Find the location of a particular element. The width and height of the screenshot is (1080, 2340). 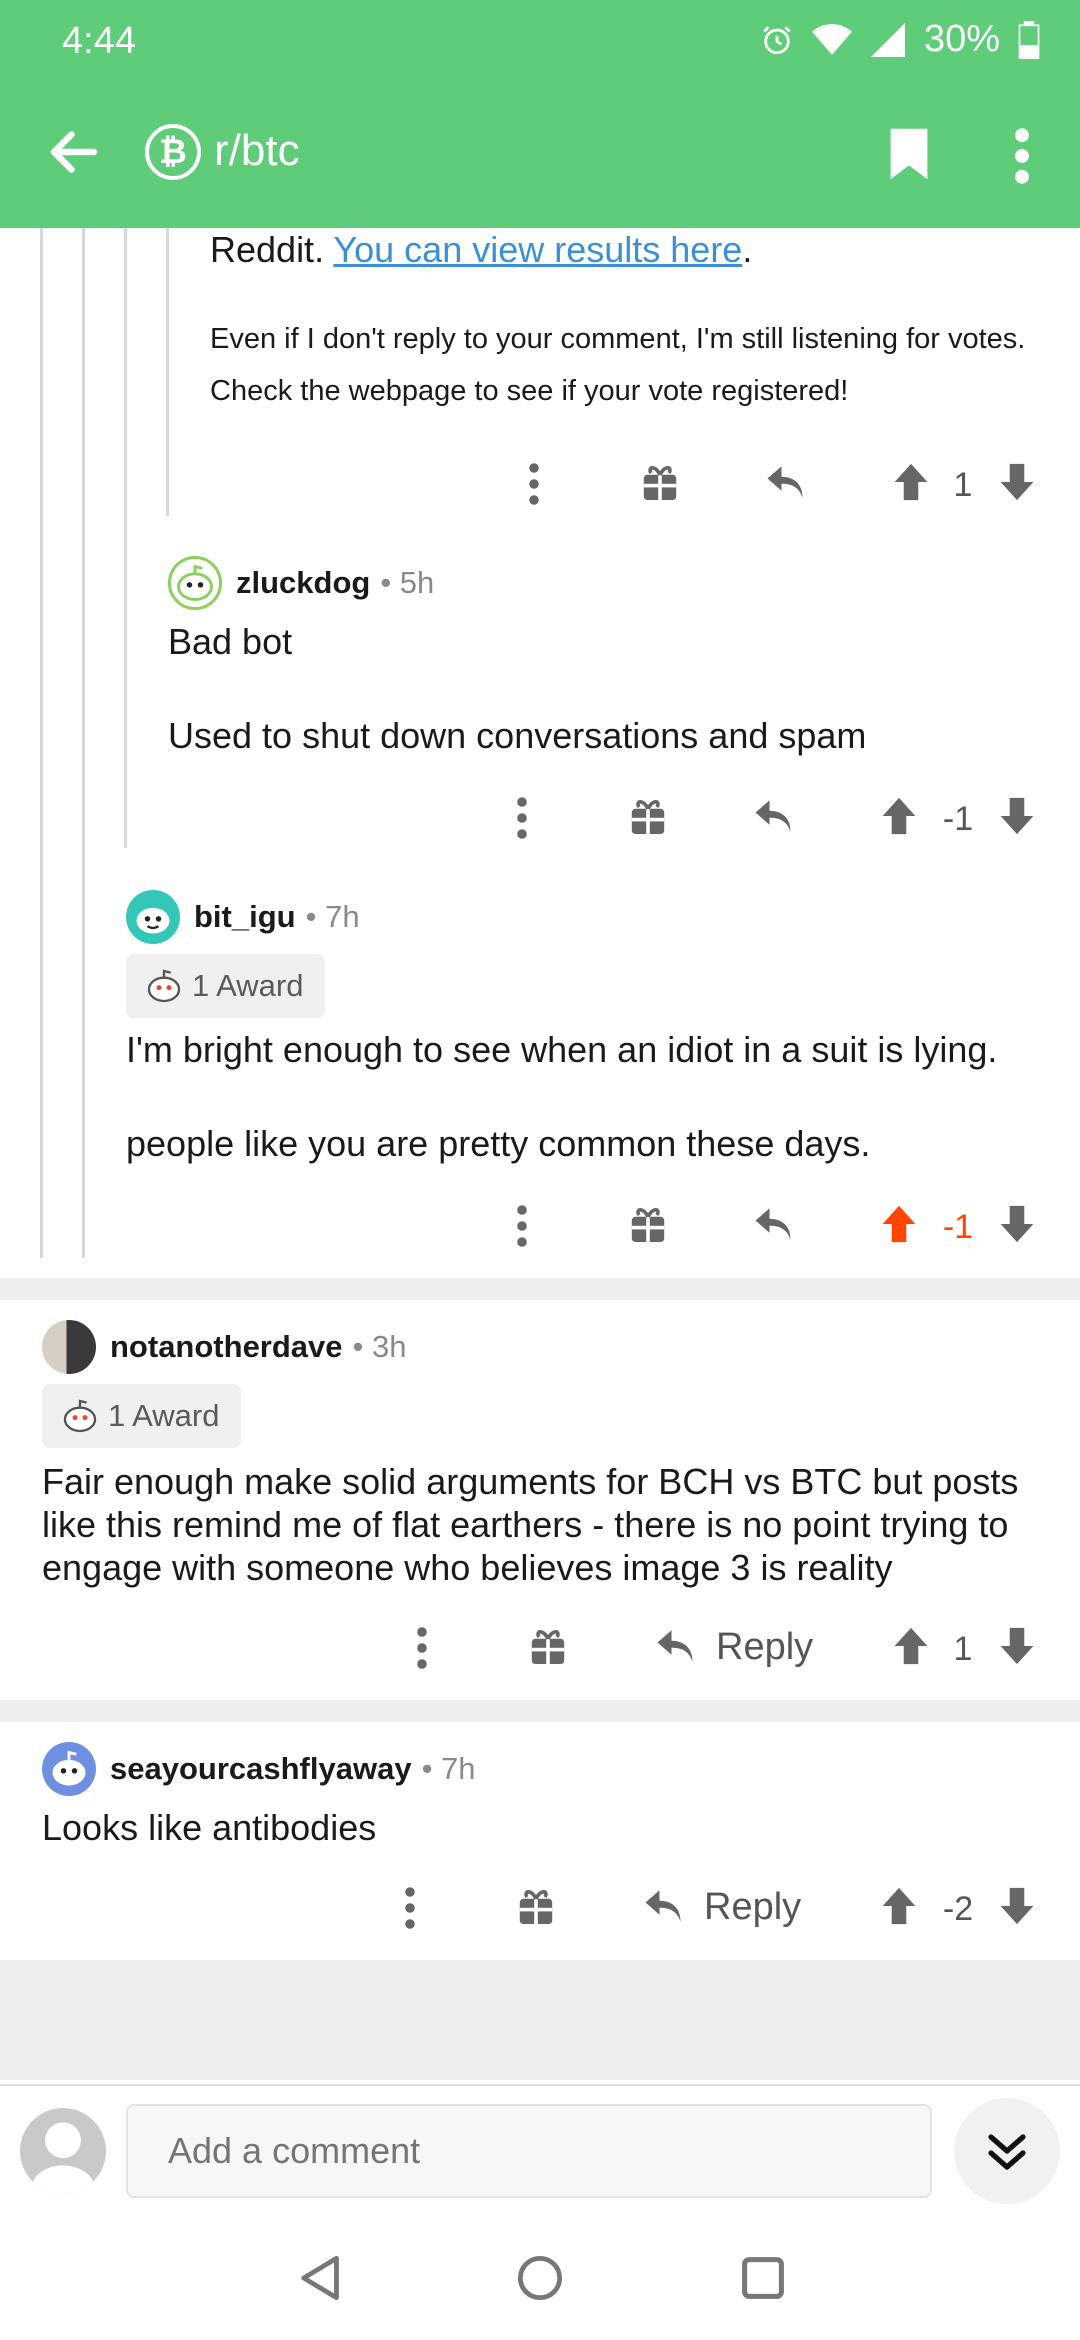

battery-icon is located at coordinates (1029, 39).